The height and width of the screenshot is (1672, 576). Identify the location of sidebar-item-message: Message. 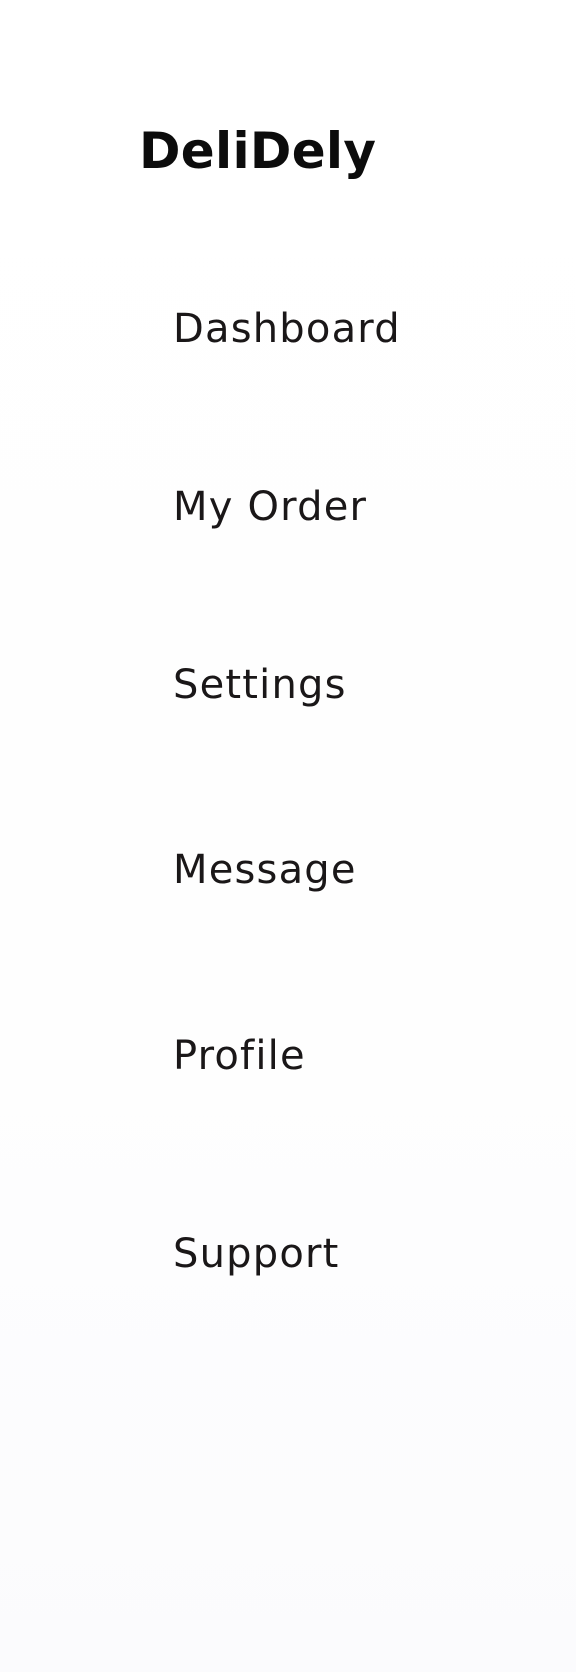
(265, 870).